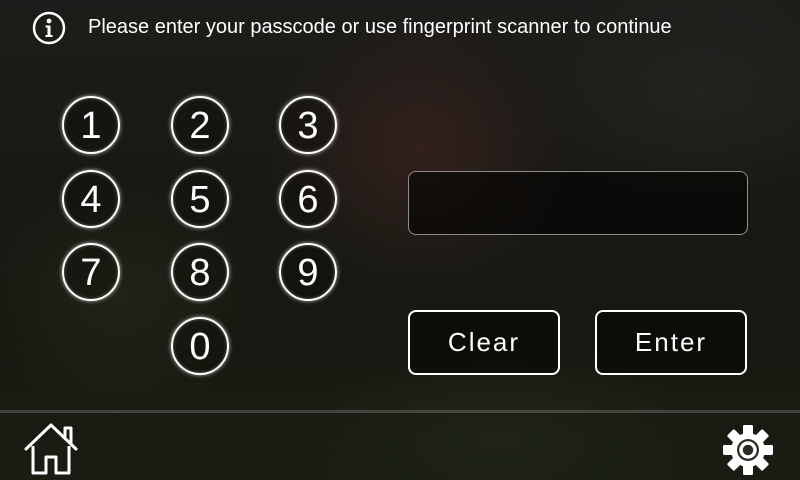 This screenshot has width=800, height=480. Describe the element at coordinates (400, 446) in the screenshot. I see `footer-bar` at that location.